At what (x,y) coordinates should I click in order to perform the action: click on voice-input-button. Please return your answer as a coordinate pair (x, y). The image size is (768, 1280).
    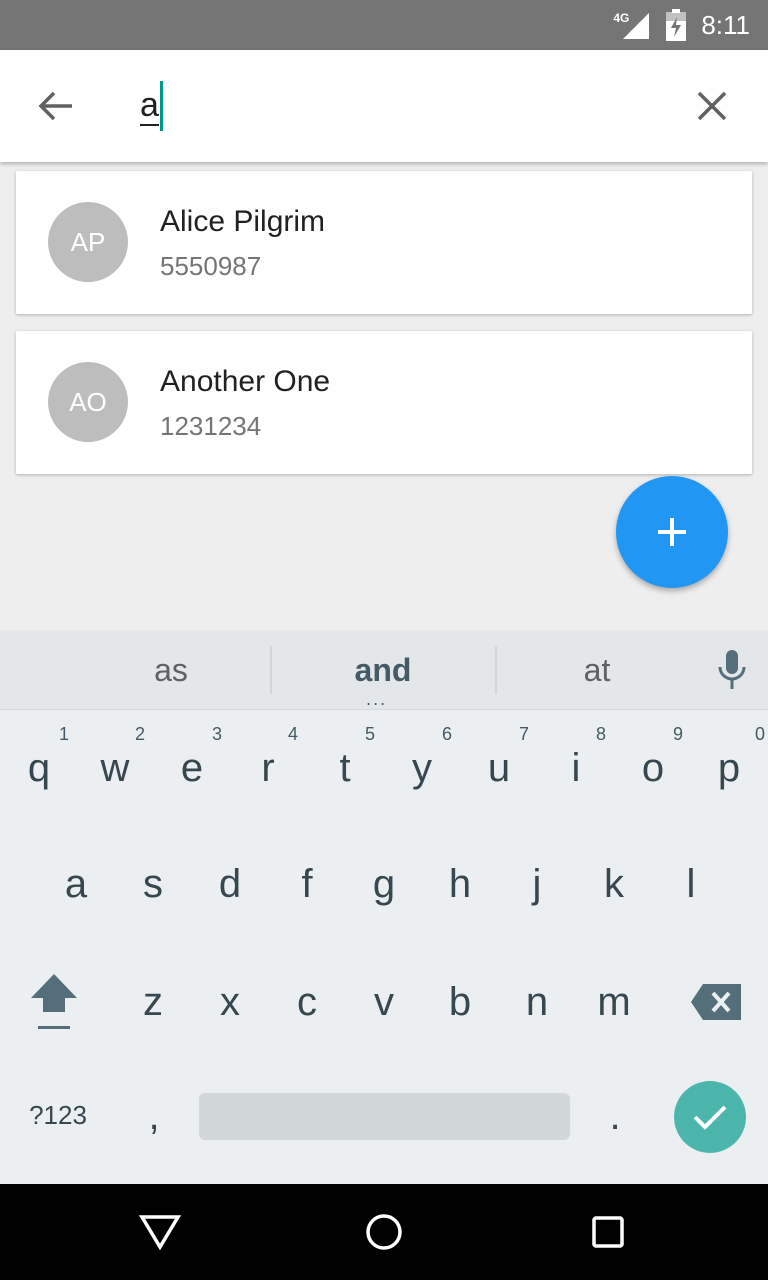
    Looking at the image, I should click on (732, 670).